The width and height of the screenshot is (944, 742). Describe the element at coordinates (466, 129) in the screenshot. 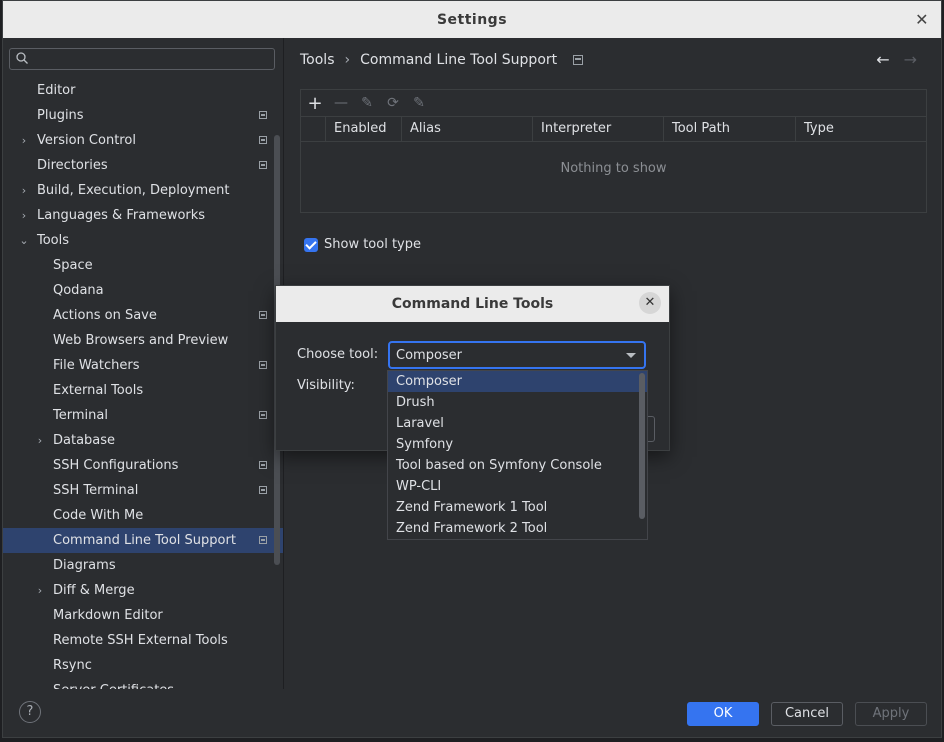

I see `column-header: Alias` at that location.